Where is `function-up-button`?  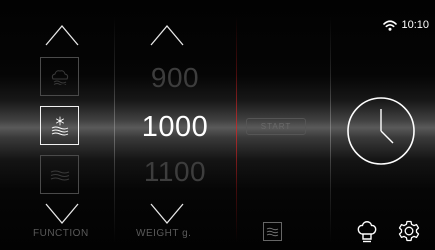 function-up-button is located at coordinates (62, 35).